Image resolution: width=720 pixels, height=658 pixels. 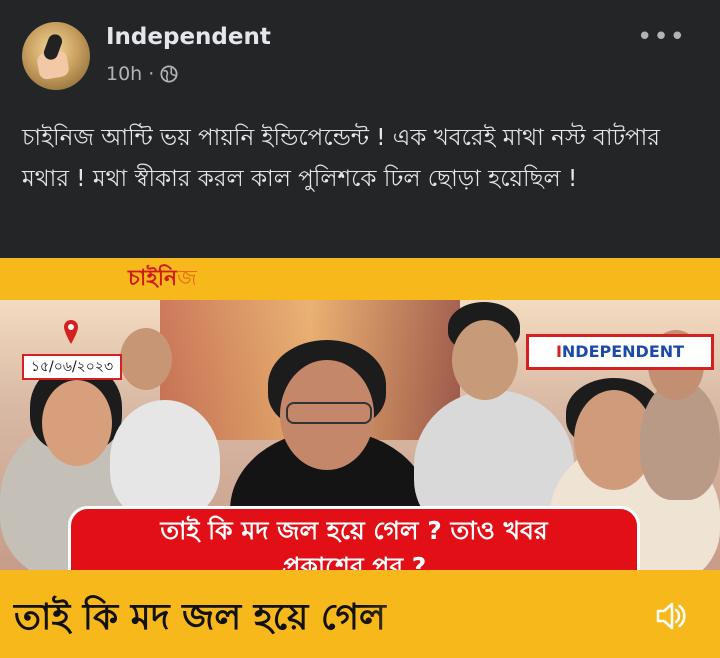 What do you see at coordinates (165, 460) in the screenshot?
I see `person-back-left` at bounding box center [165, 460].